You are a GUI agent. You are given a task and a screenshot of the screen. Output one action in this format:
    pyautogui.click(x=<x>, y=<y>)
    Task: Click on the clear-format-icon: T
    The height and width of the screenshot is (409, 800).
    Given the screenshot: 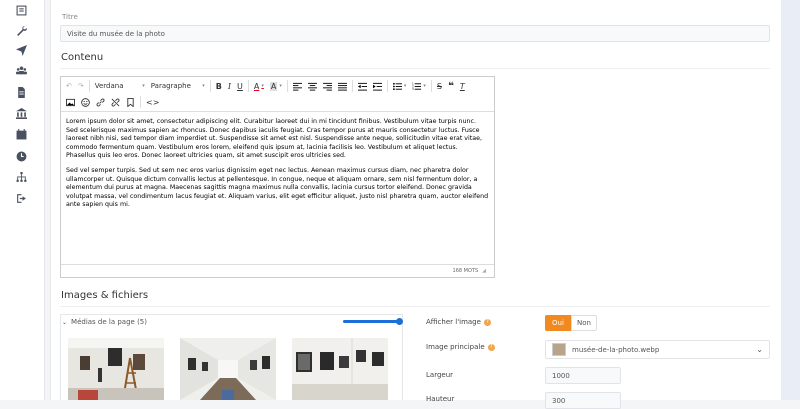 What is the action you would take?
    pyautogui.click(x=462, y=86)
    